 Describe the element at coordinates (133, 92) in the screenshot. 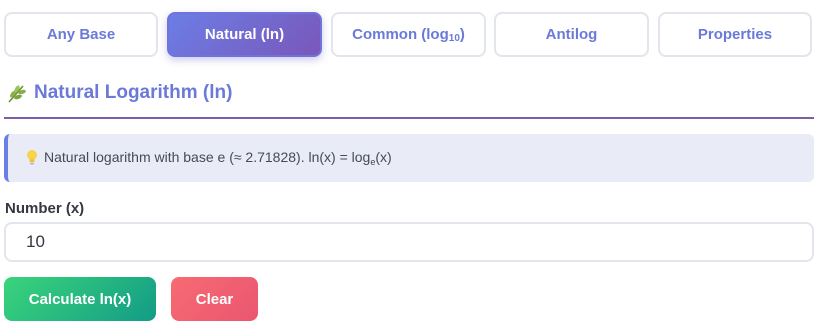

I see `page-title: Natural Logarithm (ln)` at that location.